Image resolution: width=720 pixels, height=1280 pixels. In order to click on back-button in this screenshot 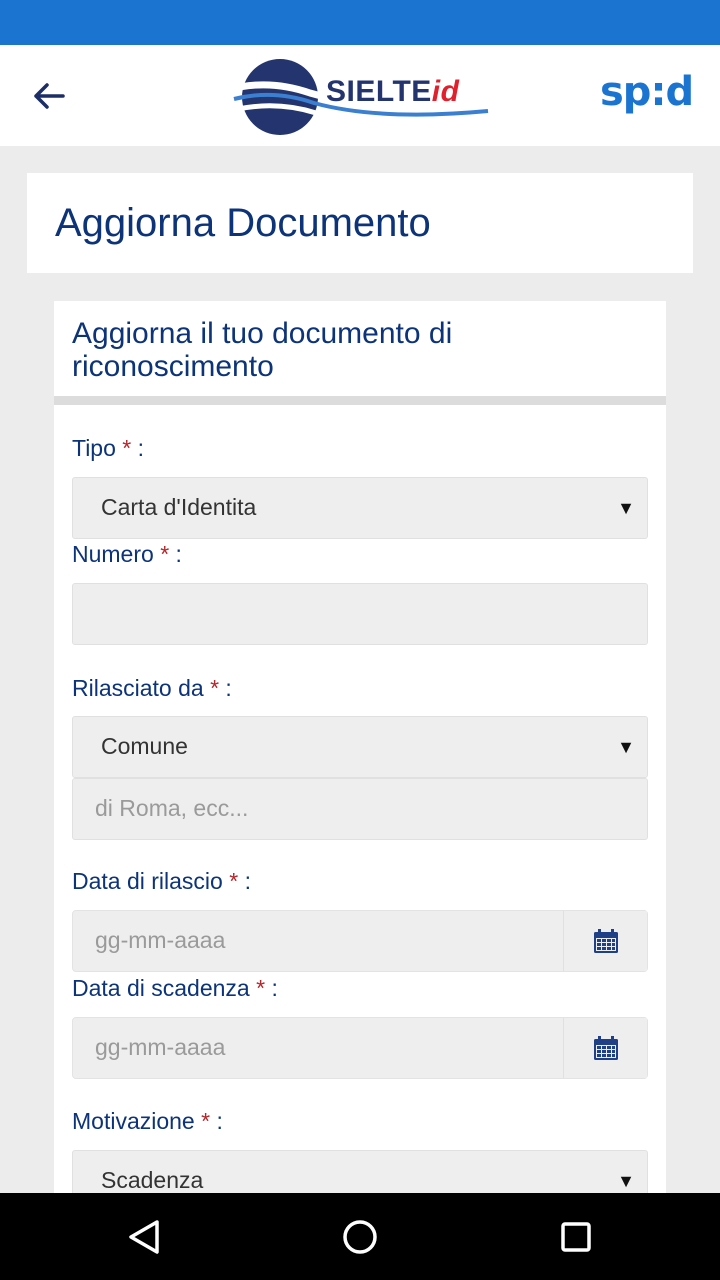, I will do `click(49, 96)`.